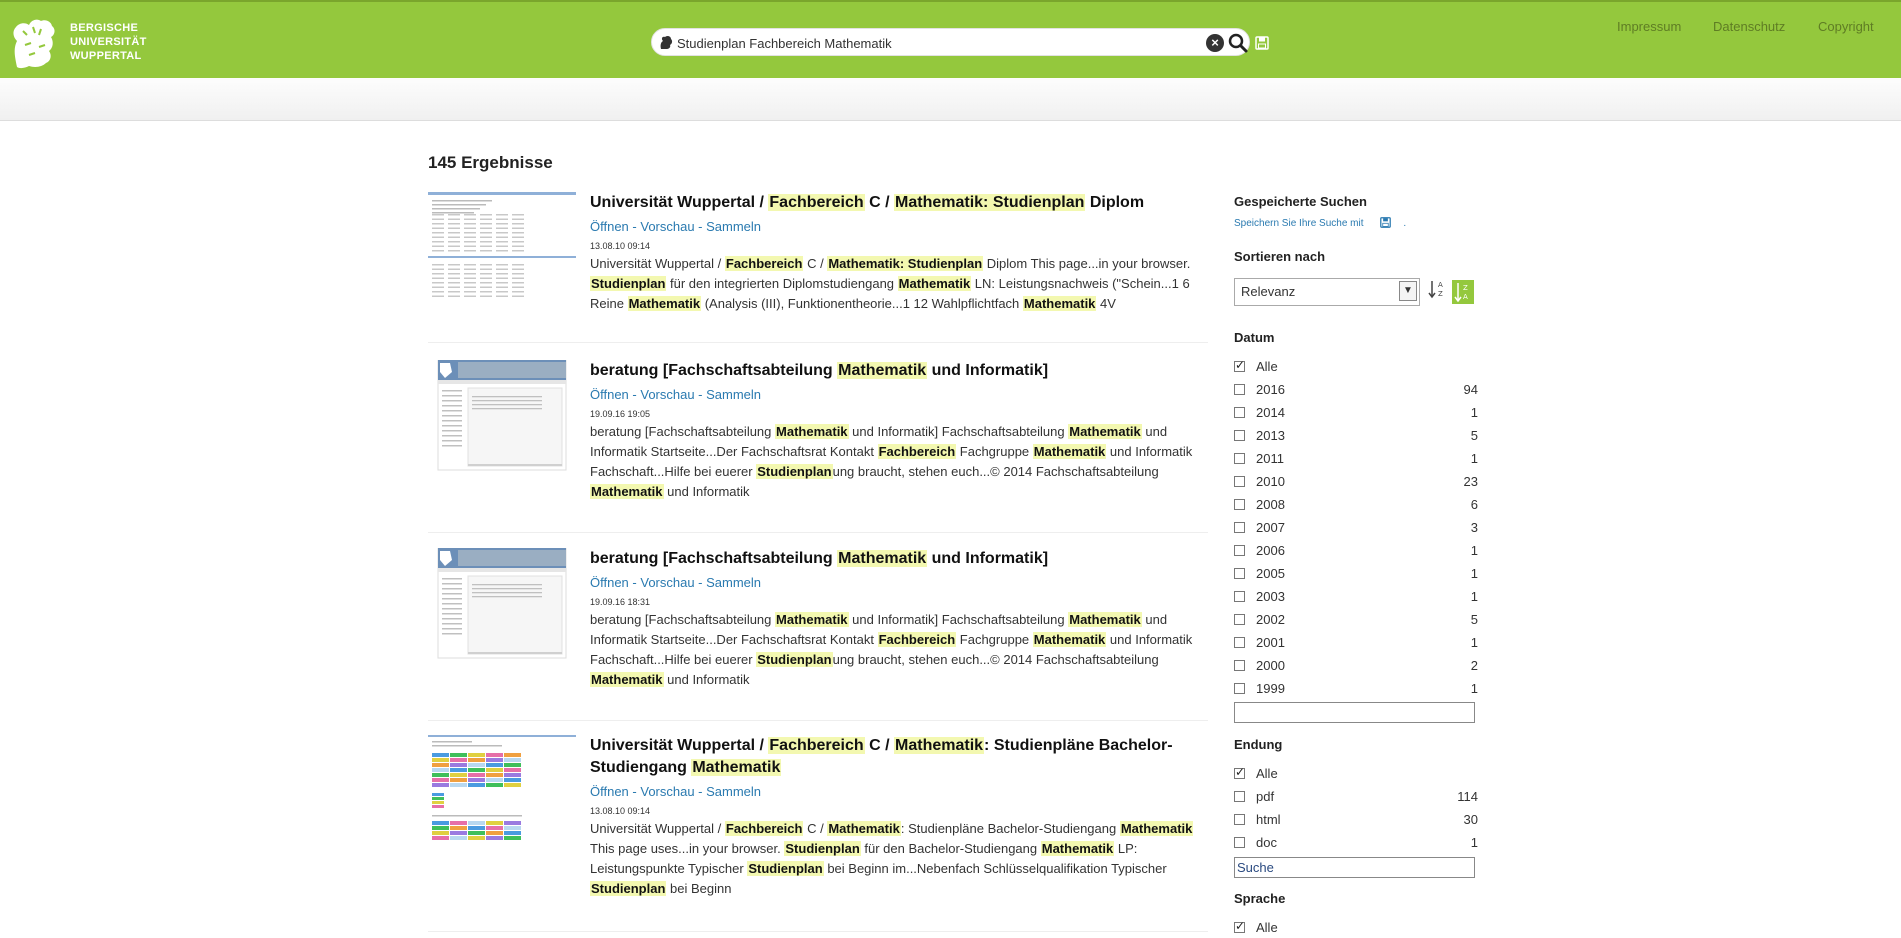 This screenshot has width=1901, height=938. What do you see at coordinates (1356, 367) in the screenshot?
I see `date-facet-alle: Alle` at bounding box center [1356, 367].